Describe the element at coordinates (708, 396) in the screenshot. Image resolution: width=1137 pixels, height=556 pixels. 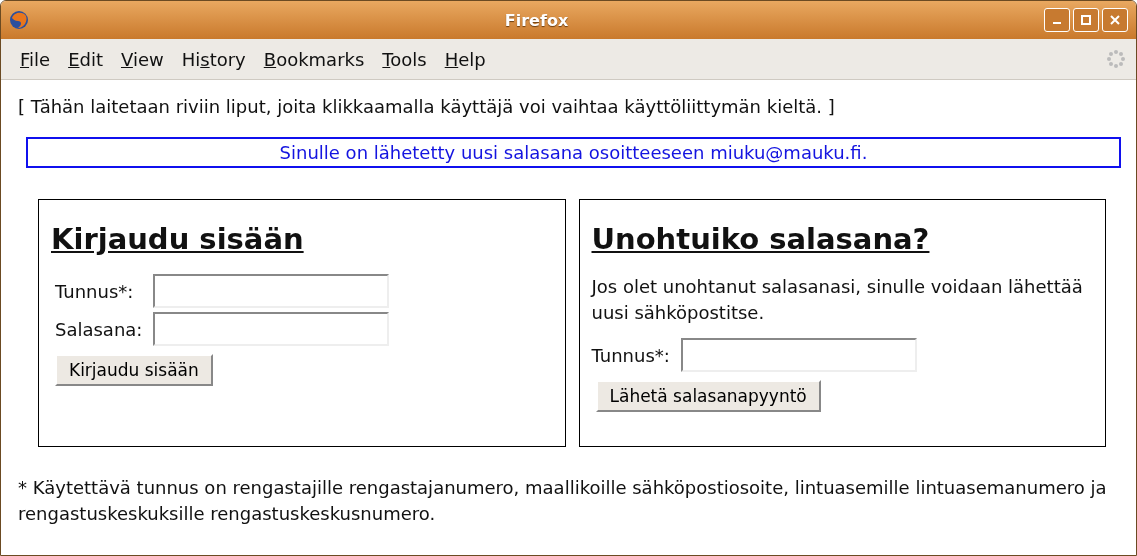
I see `send-request-button: Lähetä salasanapyyntö` at that location.